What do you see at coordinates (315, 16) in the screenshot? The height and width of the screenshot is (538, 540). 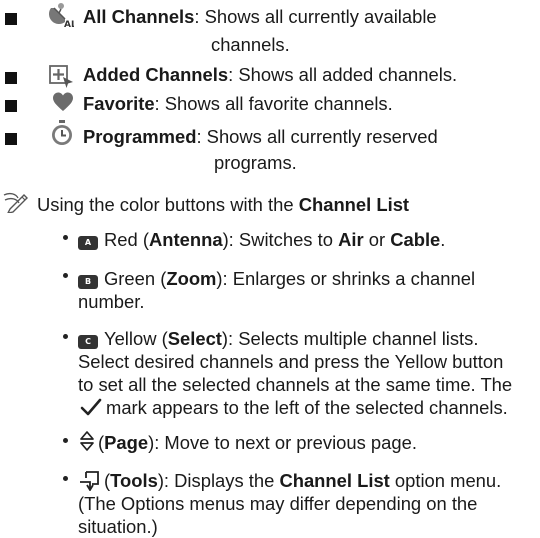 I see `mode-desc: : Shows all currently available` at bounding box center [315, 16].